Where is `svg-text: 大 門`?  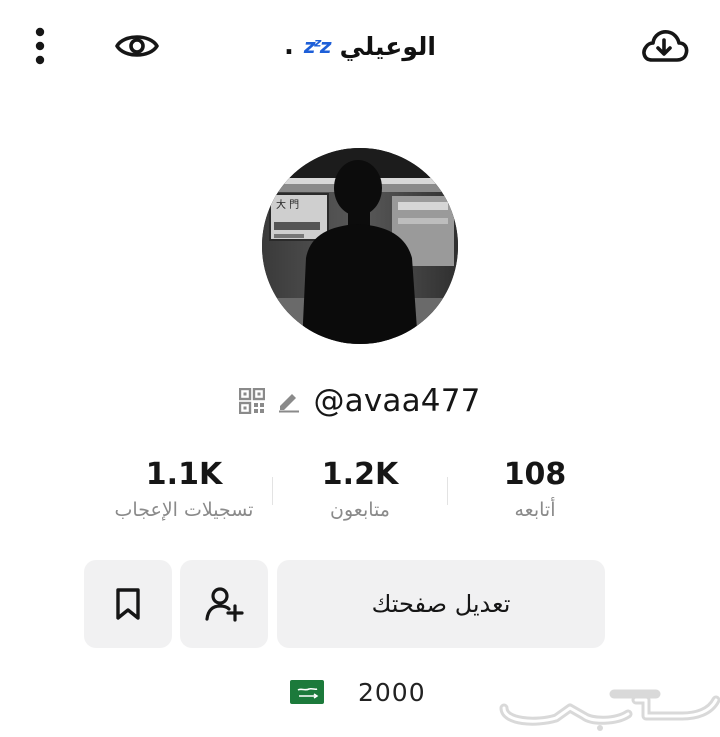
svg-text: 大 門 is located at coordinates (287, 204).